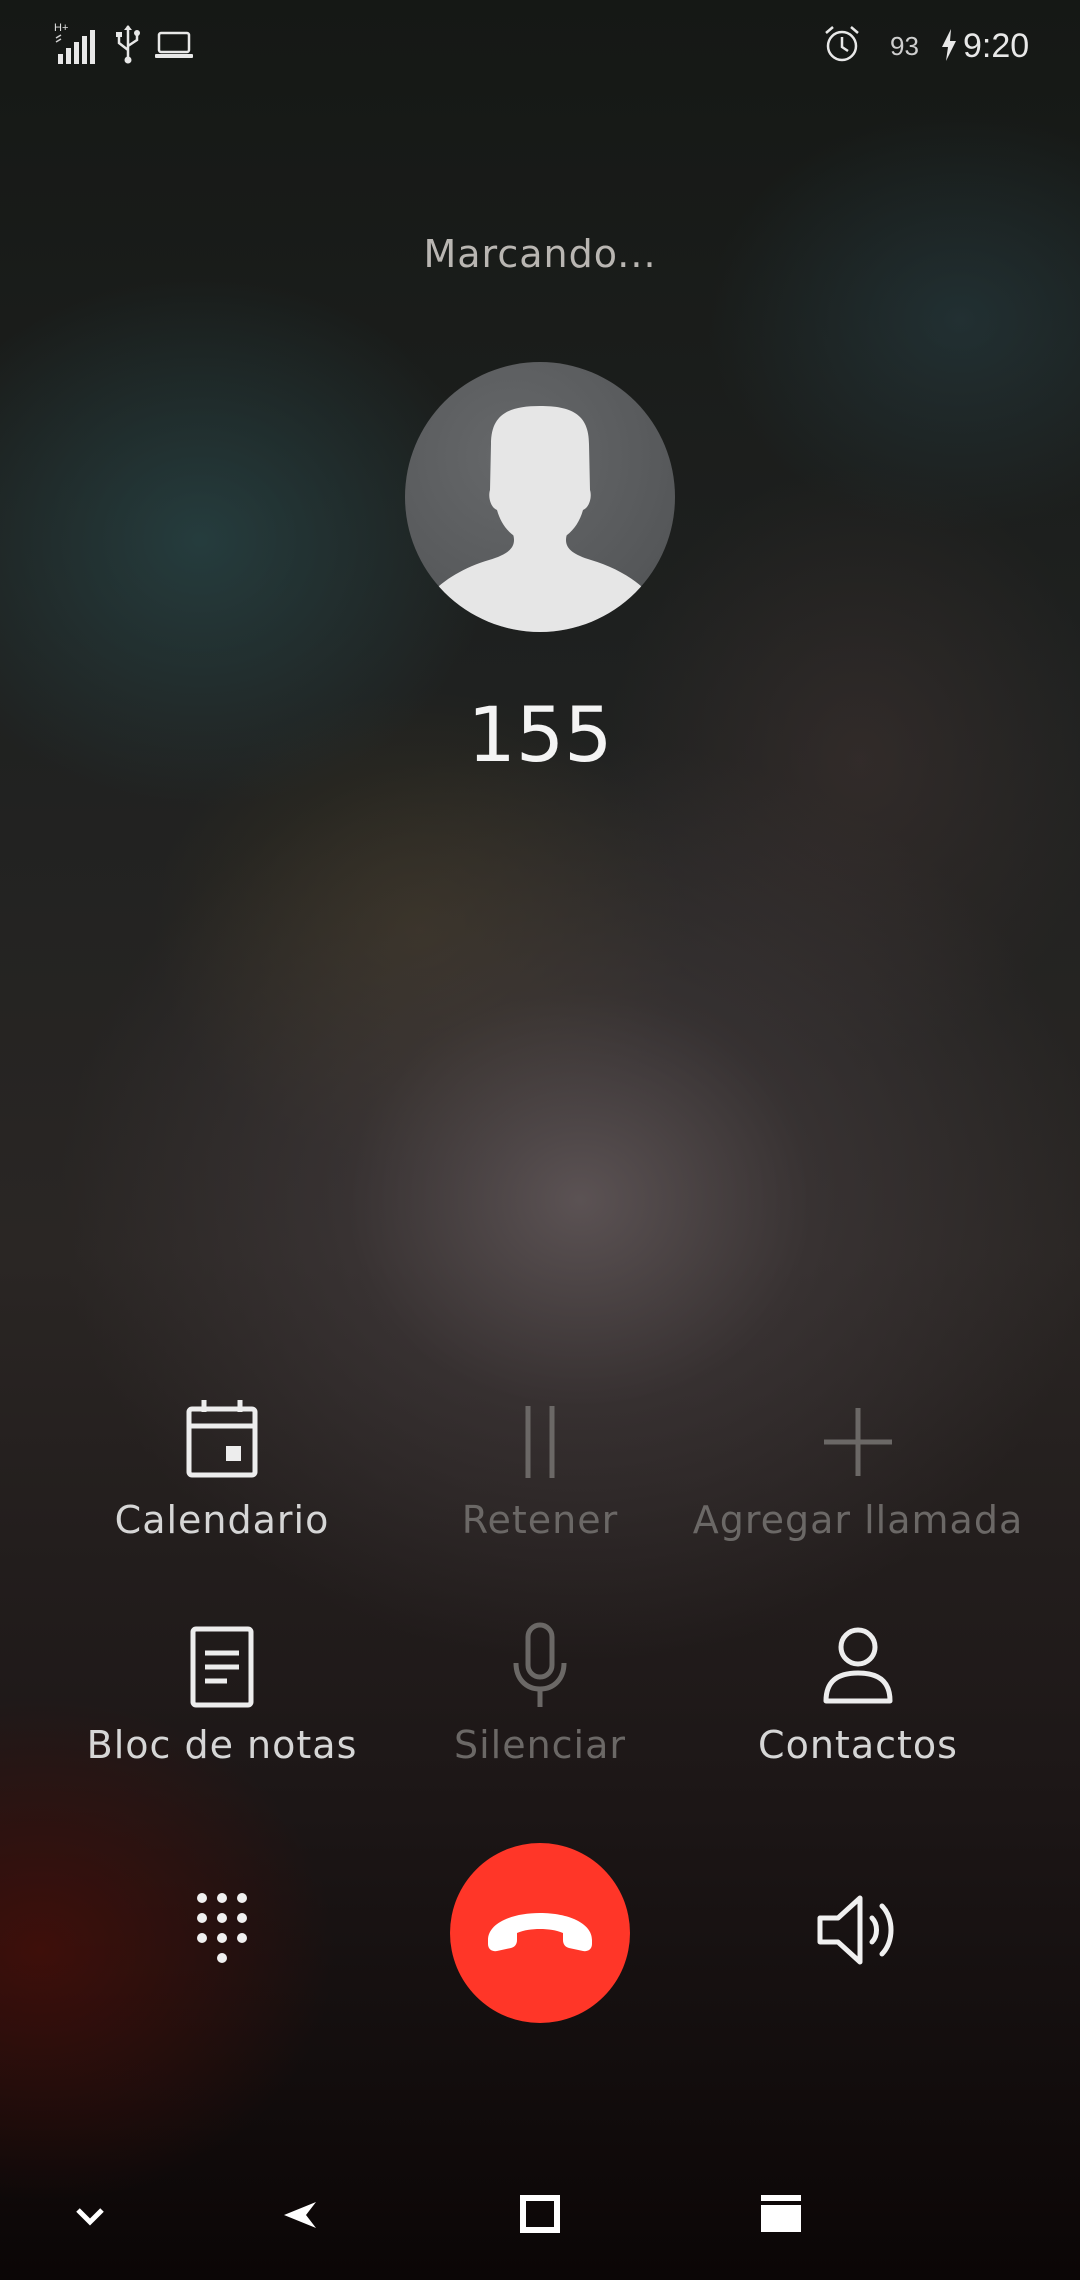 This screenshot has height=2280, width=1080. What do you see at coordinates (61, 28) in the screenshot?
I see `network-type-label: H+` at bounding box center [61, 28].